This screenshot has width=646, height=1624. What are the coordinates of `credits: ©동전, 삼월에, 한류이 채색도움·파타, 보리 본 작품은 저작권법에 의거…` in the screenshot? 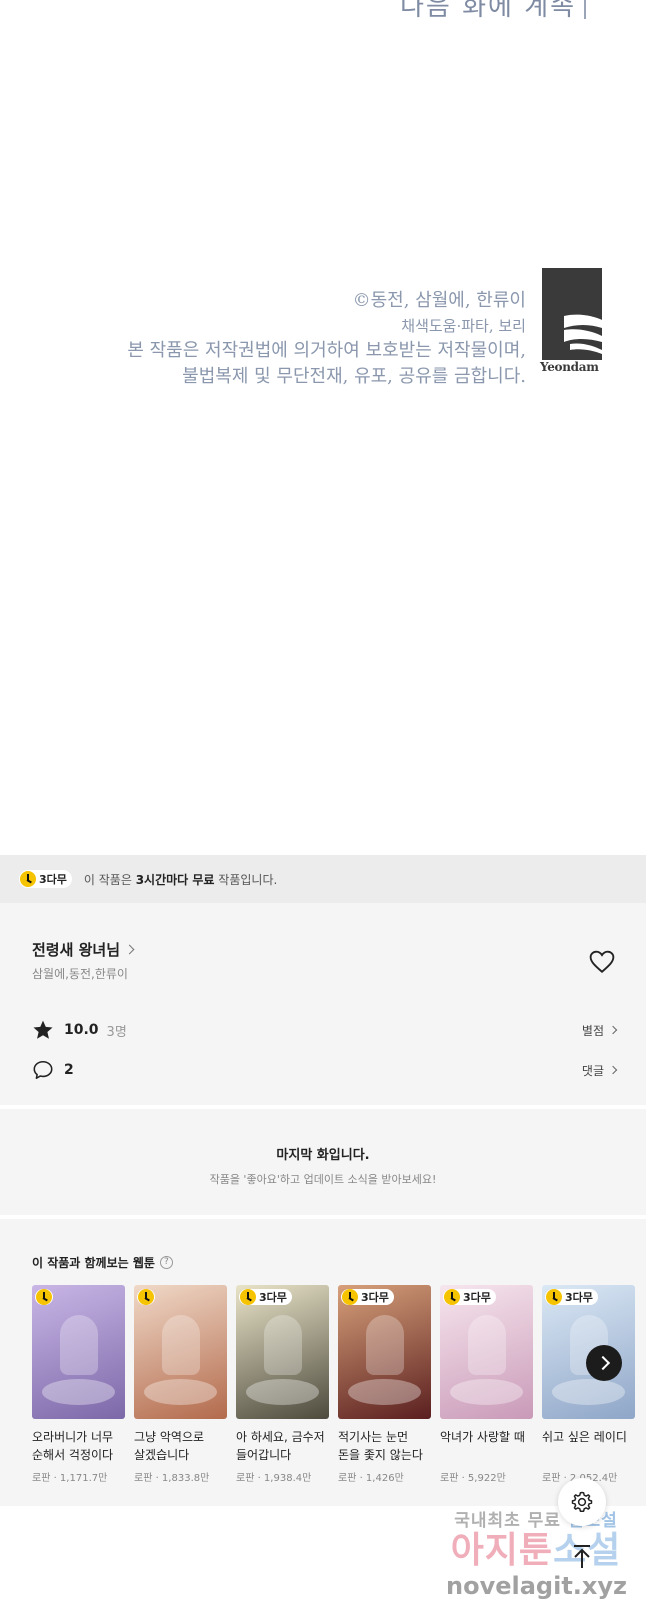 It's located at (326, 339).